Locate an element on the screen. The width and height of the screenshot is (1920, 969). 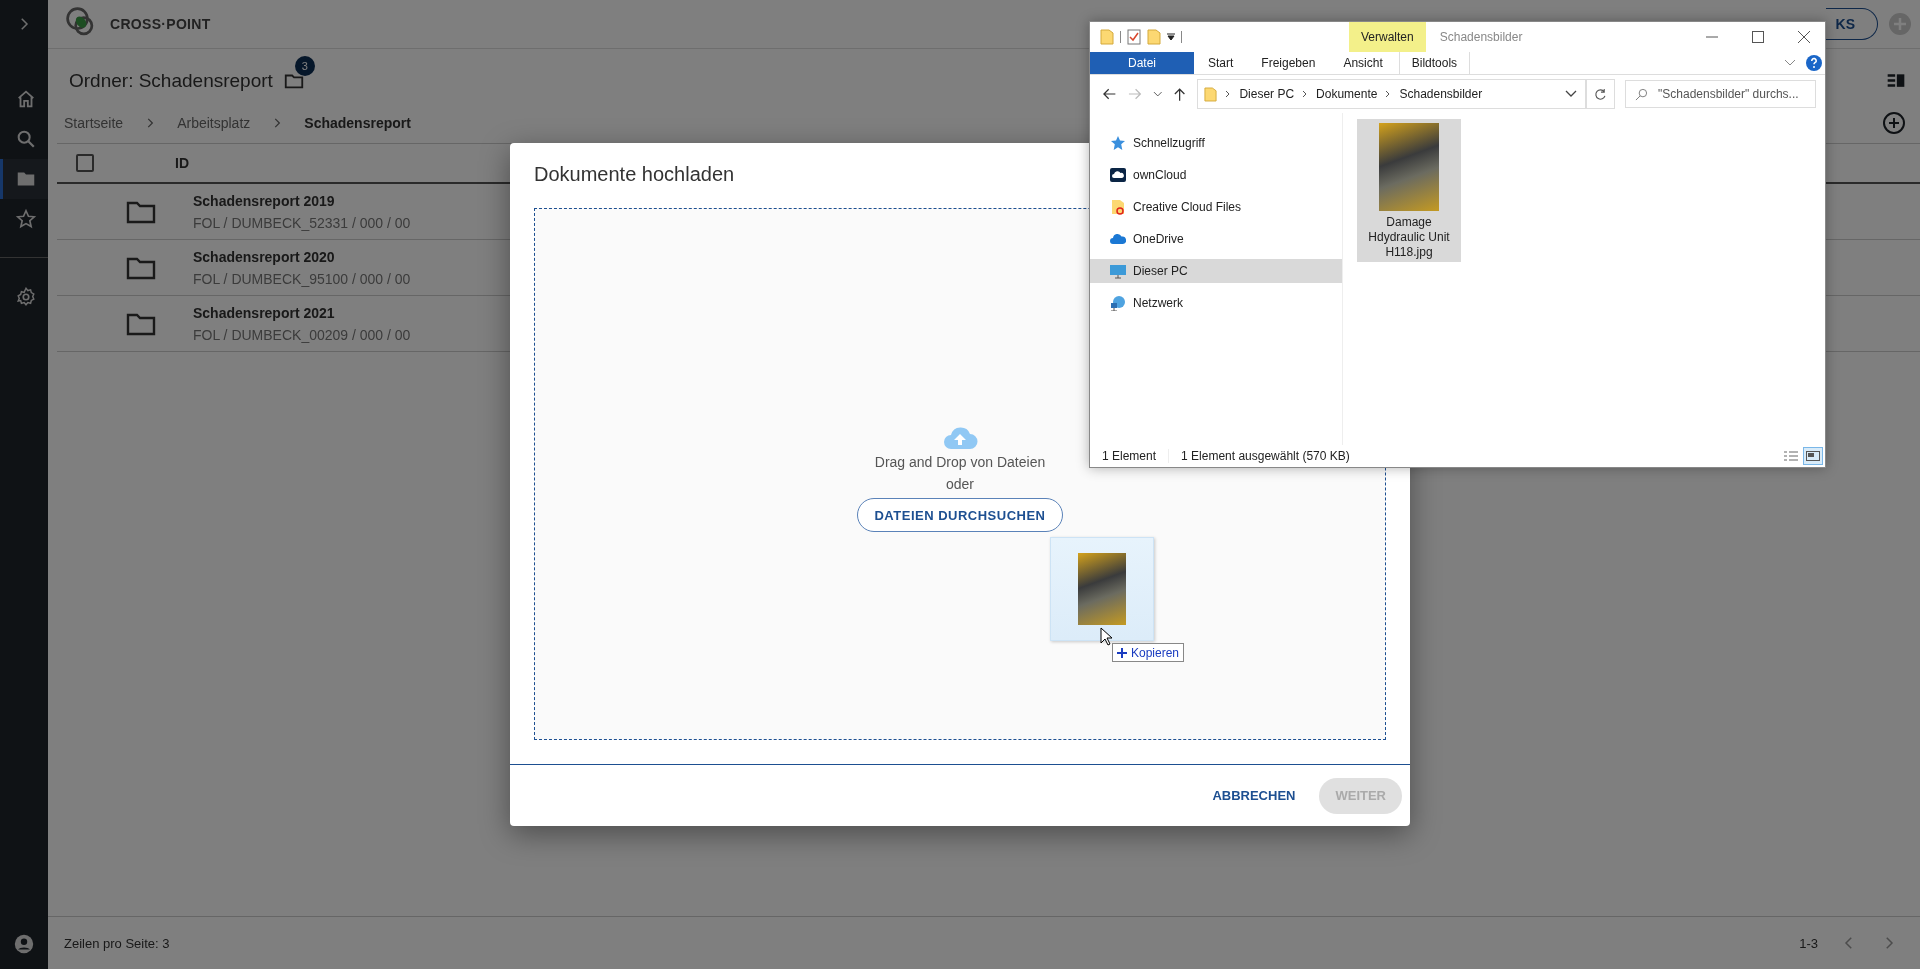
account-icon is located at coordinates (24, 944).